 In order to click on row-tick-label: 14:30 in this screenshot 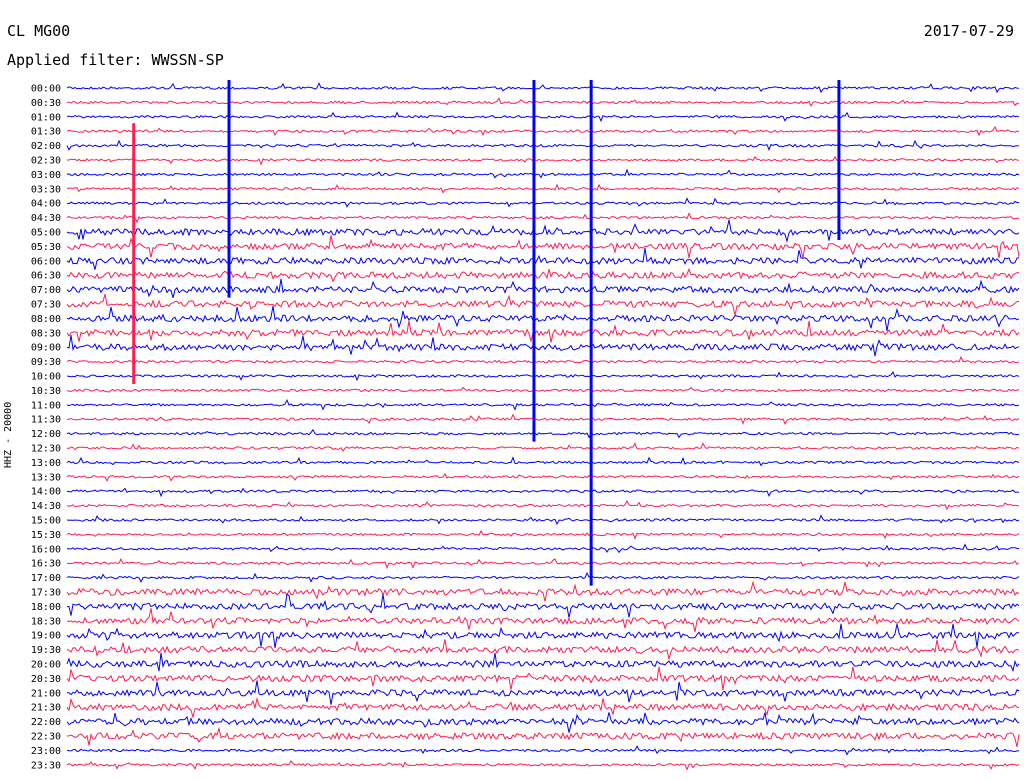, I will do `click(46, 506)`.